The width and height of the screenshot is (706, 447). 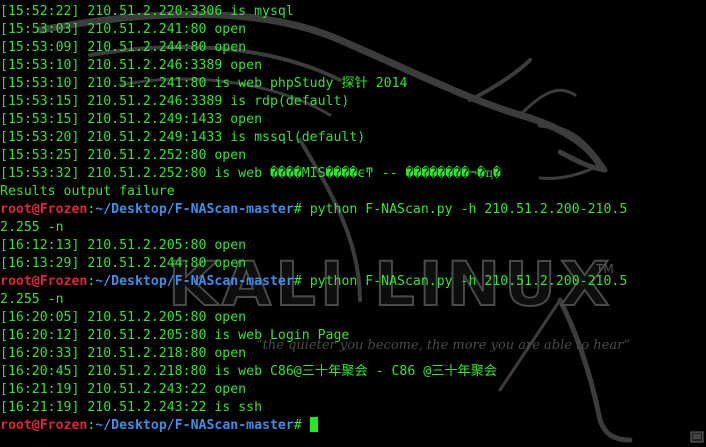 I want to click on output-line: [16:20:33] 210.51.2.218:80 open, so click(x=123, y=353).